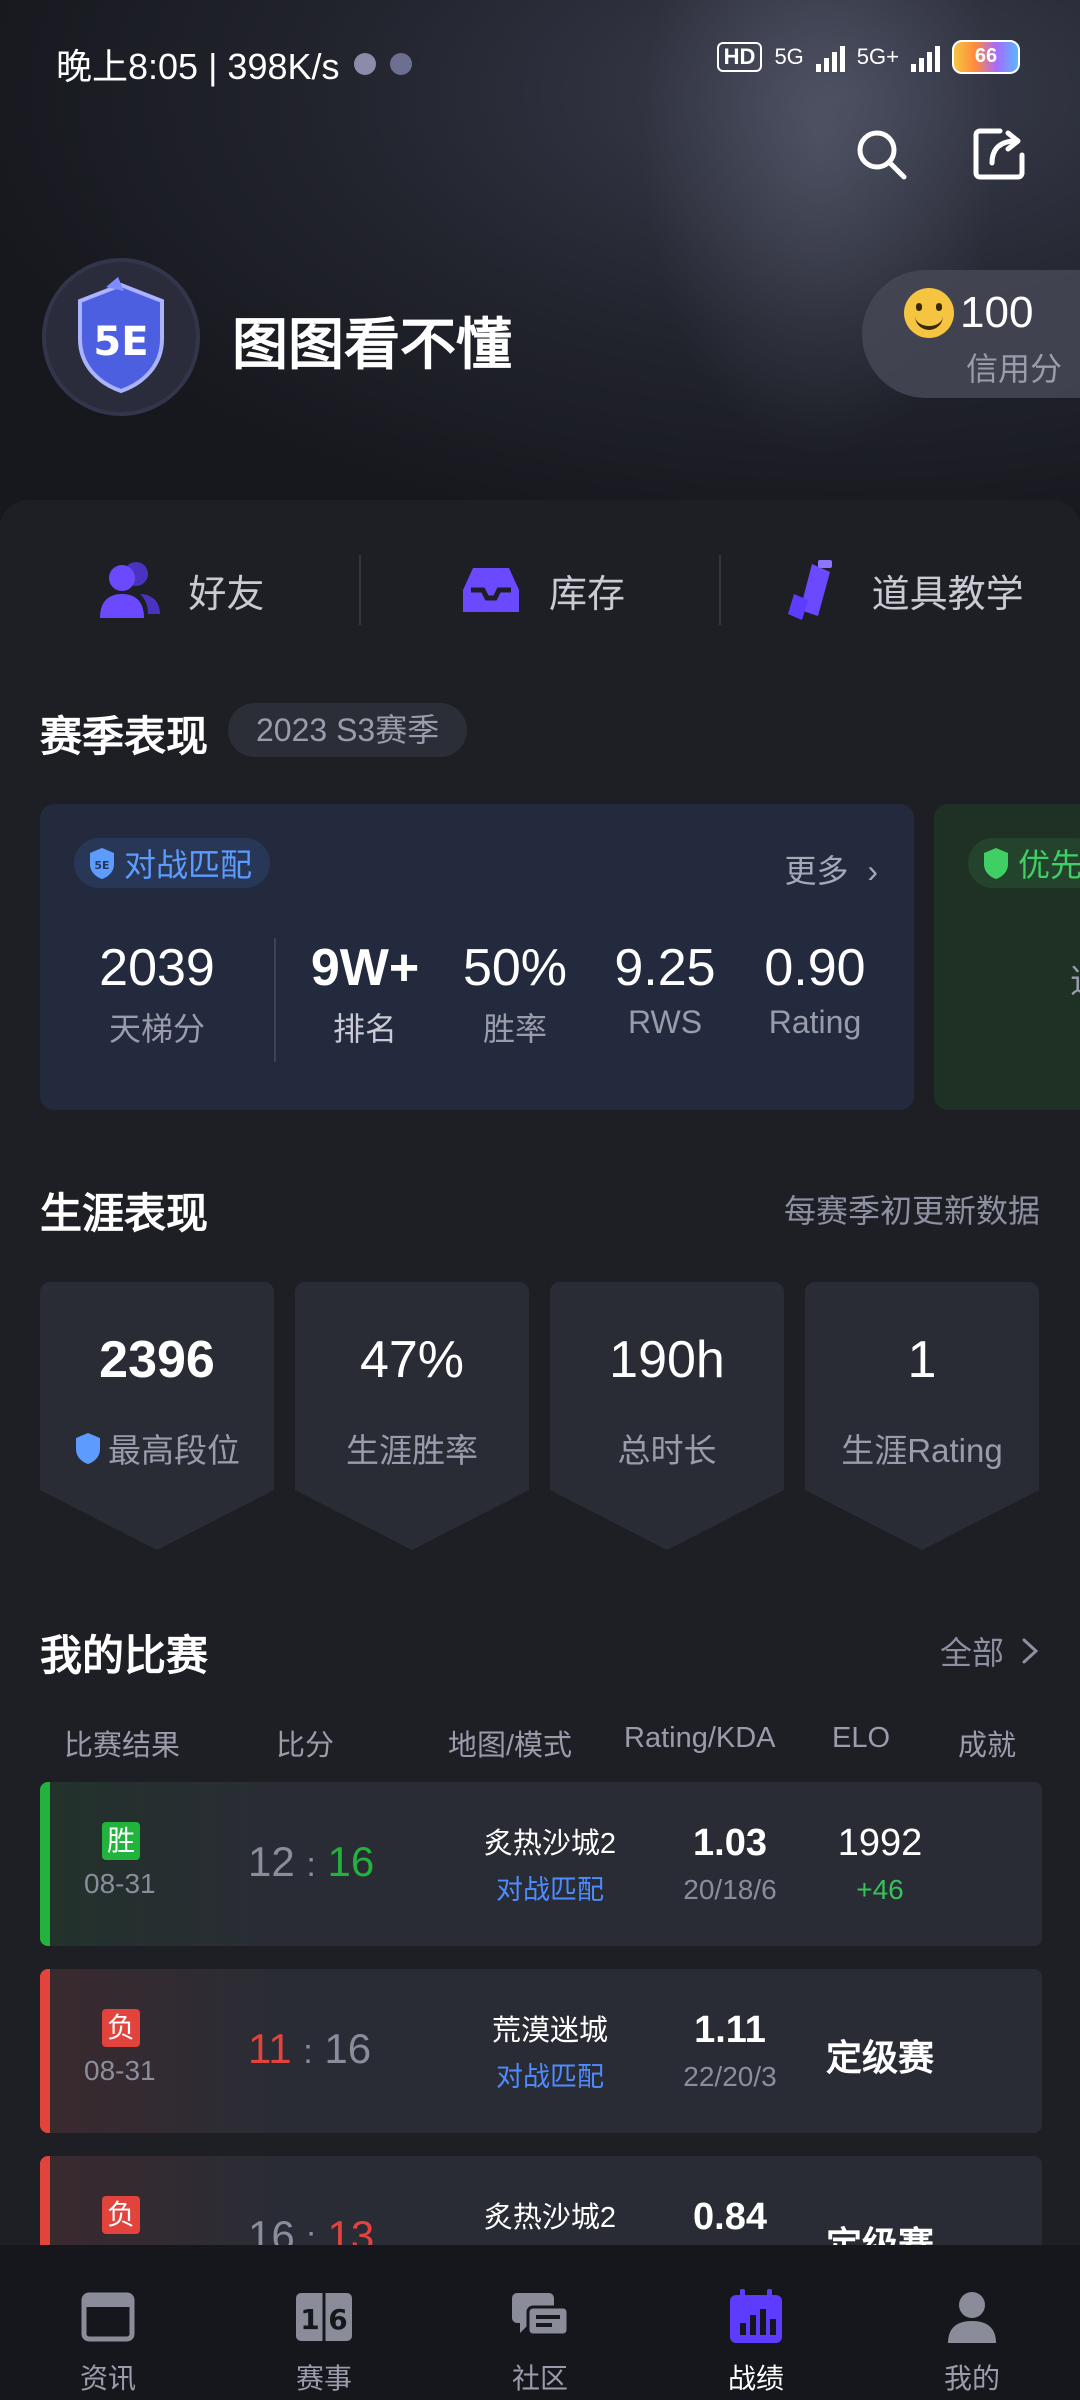 The width and height of the screenshot is (1080, 2400). Describe the element at coordinates (971, 1653) in the screenshot. I see `all-matches-label: 全部` at that location.